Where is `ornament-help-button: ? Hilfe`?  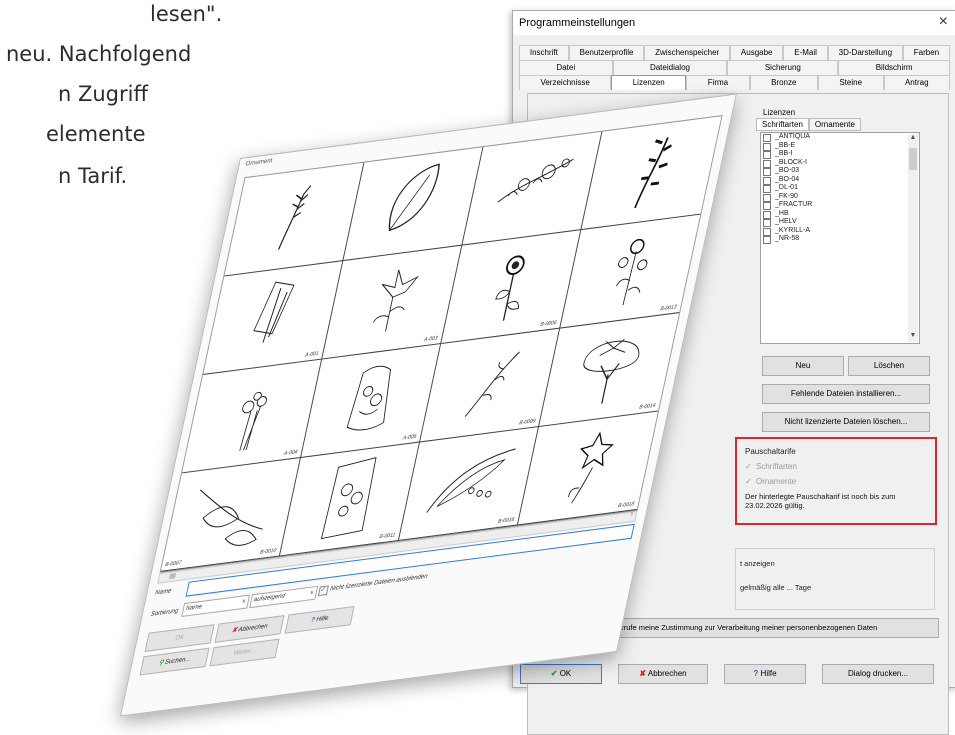
ornament-help-button: ? Hilfe is located at coordinates (319, 619).